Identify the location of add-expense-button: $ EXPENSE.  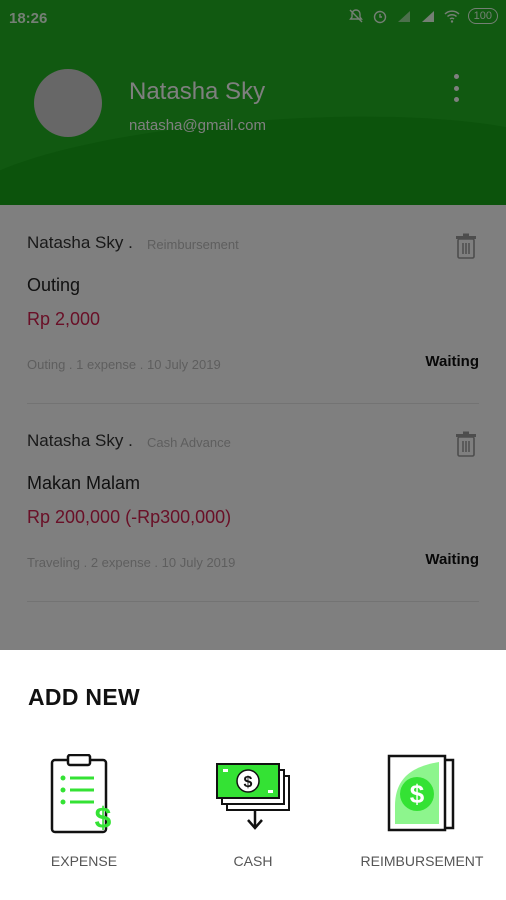
(84, 811).